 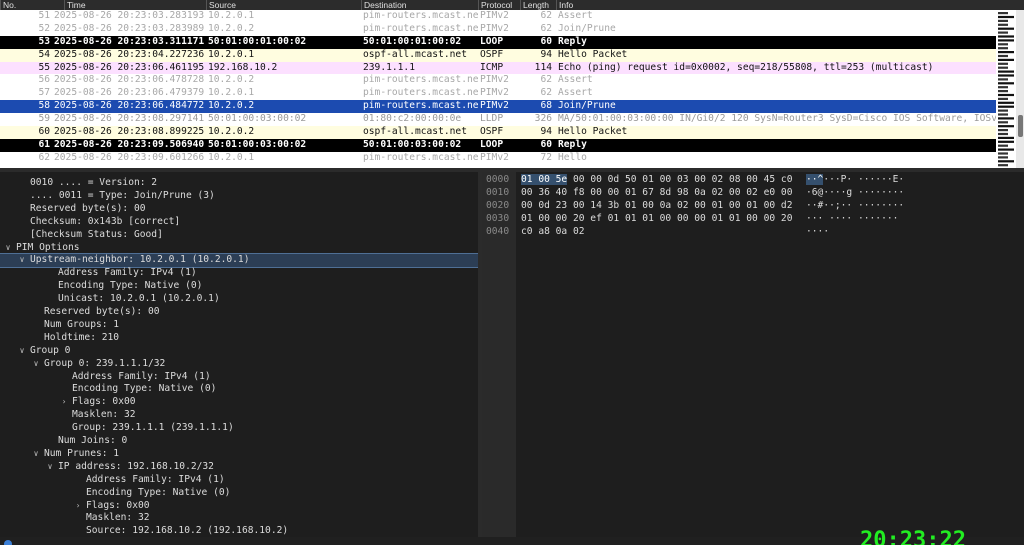 I want to click on capture-status-icon, so click(x=8, y=542).